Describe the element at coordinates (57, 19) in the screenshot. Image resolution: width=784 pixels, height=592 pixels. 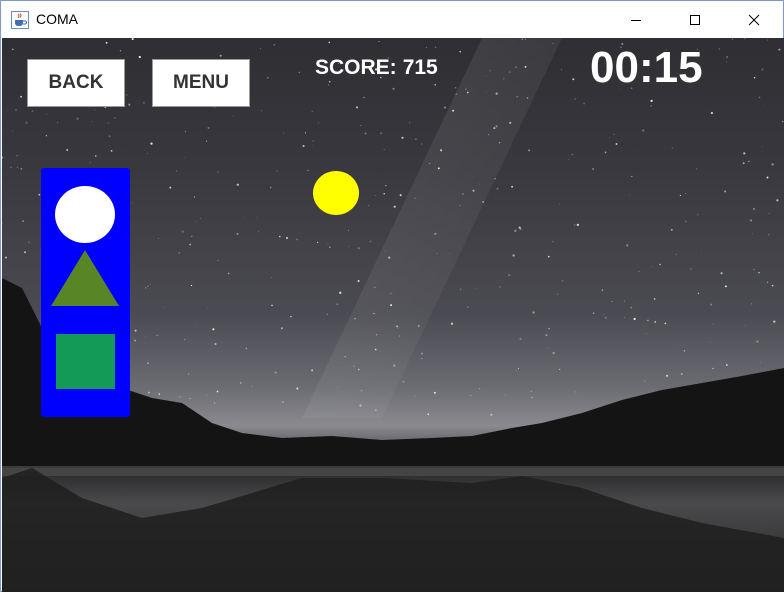
I see `window-title: COMA` at that location.